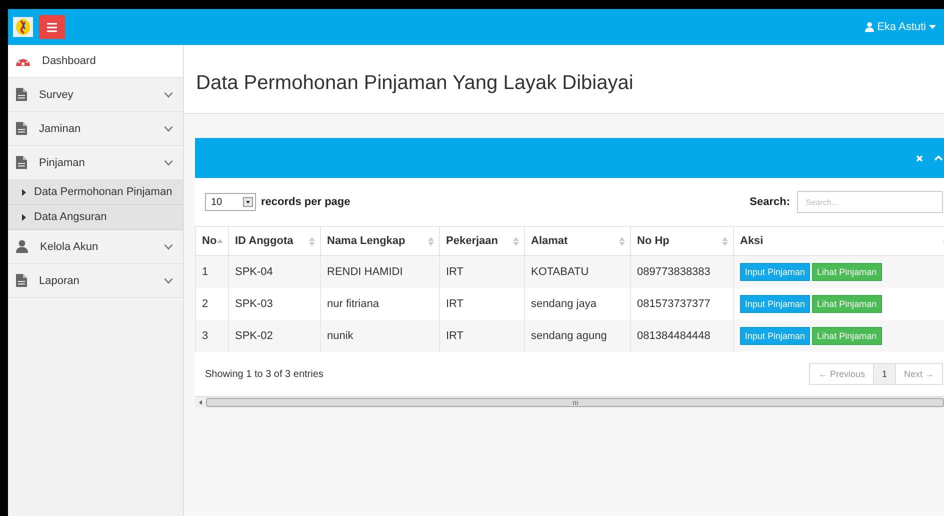  Describe the element at coordinates (564, 79) in the screenshot. I see `page-title: Data Permohonan Pinjaman Yang Layak Dibiayai` at that location.